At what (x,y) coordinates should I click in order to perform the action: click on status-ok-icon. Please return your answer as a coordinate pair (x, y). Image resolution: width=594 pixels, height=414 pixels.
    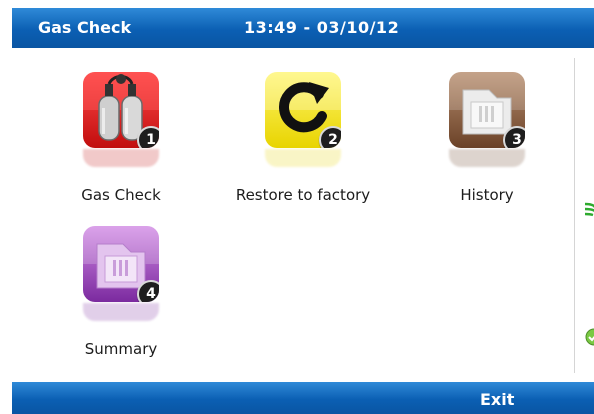
    Looking at the image, I should click on (589, 337).